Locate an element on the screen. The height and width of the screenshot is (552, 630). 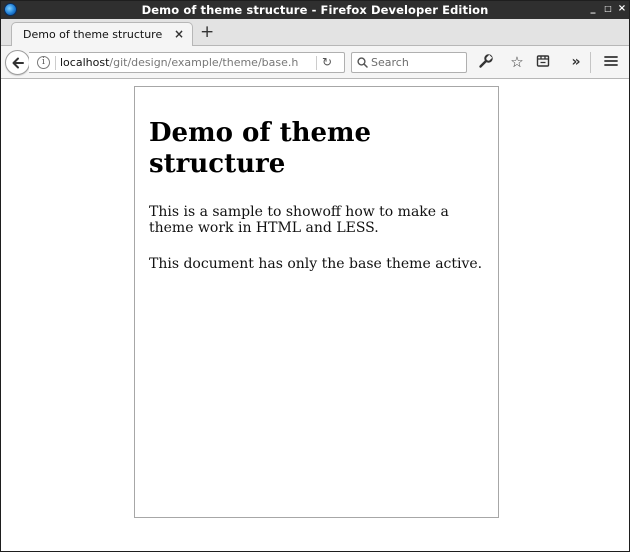
close-window-button: × is located at coordinates (622, 9).